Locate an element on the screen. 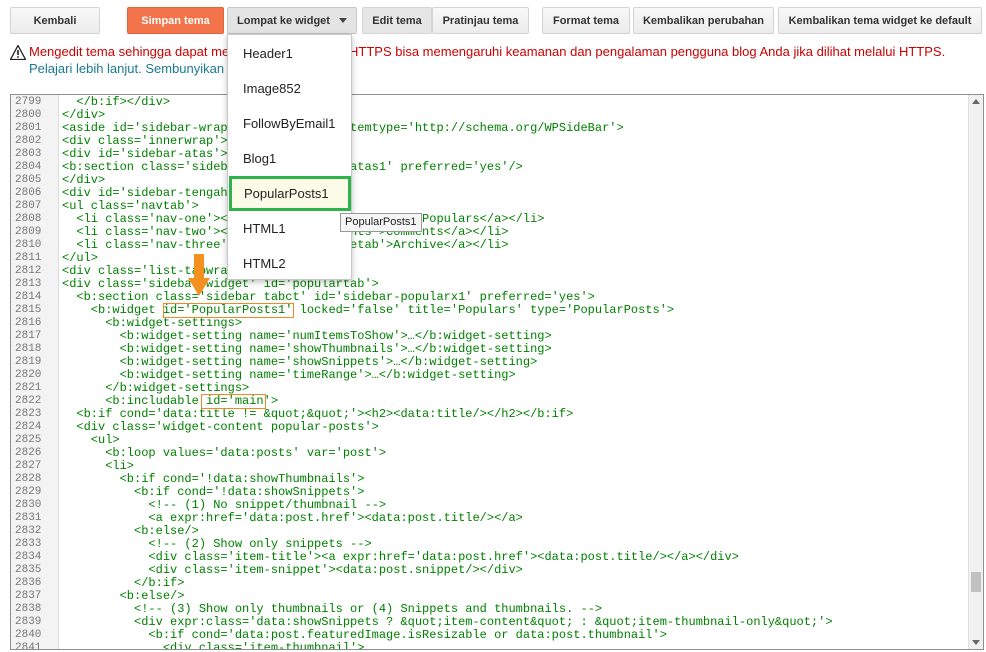 Image resolution: width=986 pixels, height=652 pixels. chevron-down-icon is located at coordinates (342, 20).